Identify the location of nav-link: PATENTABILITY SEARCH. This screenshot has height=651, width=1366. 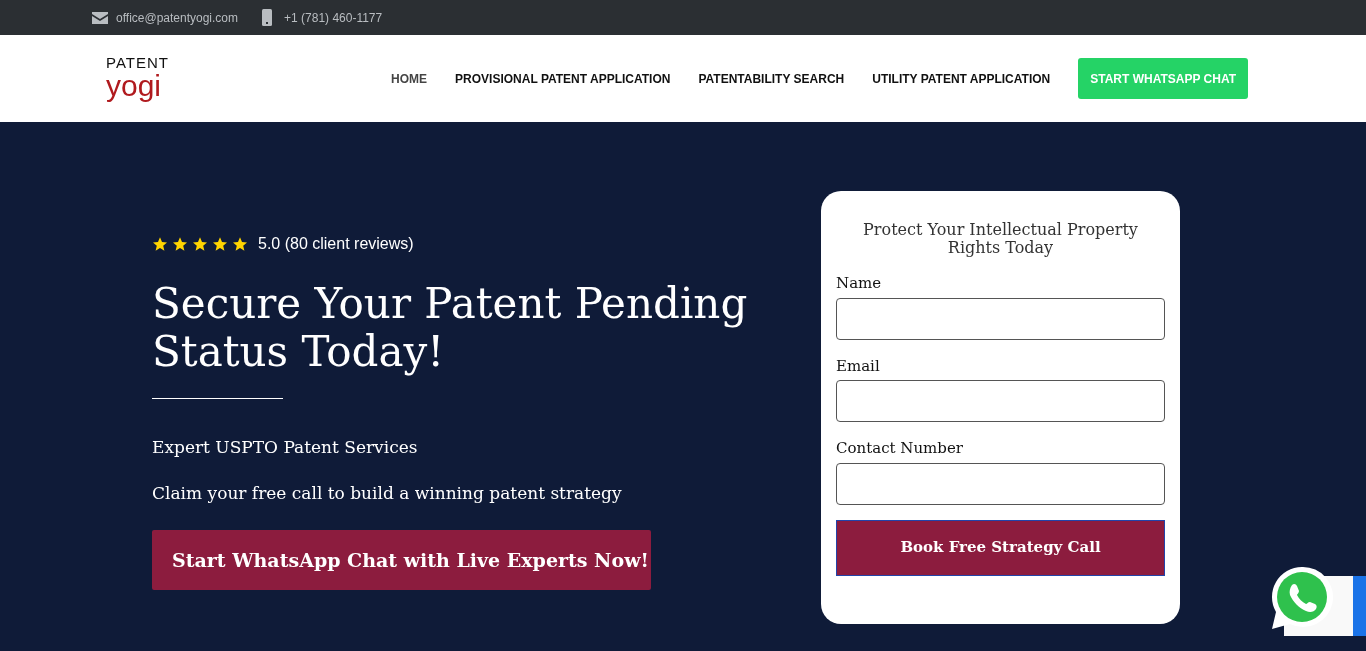
(771, 78).